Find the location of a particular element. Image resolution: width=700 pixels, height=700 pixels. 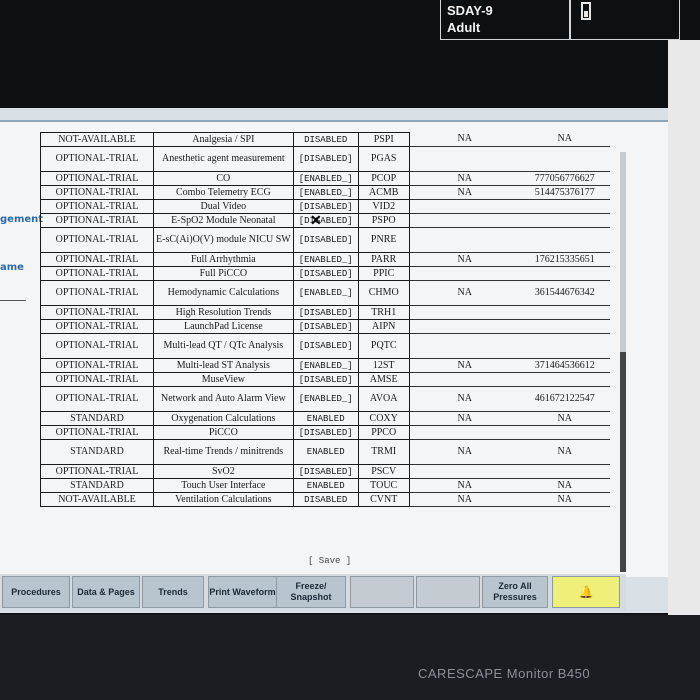

alarm-silence-button: 🔔 is located at coordinates (586, 592).